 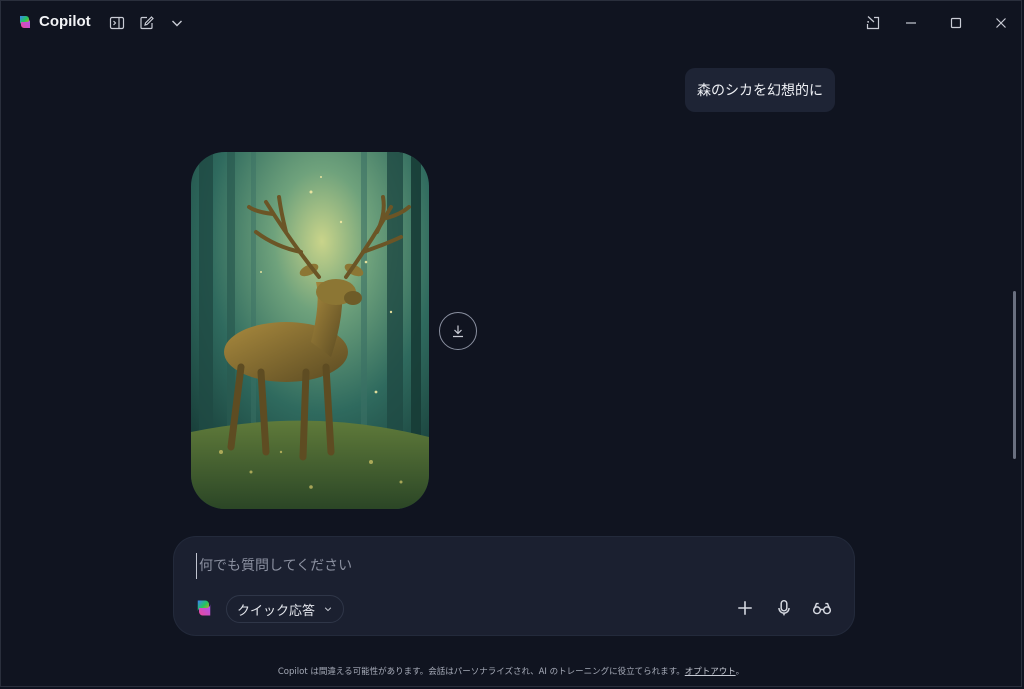 I want to click on maximize-button, so click(x=956, y=23).